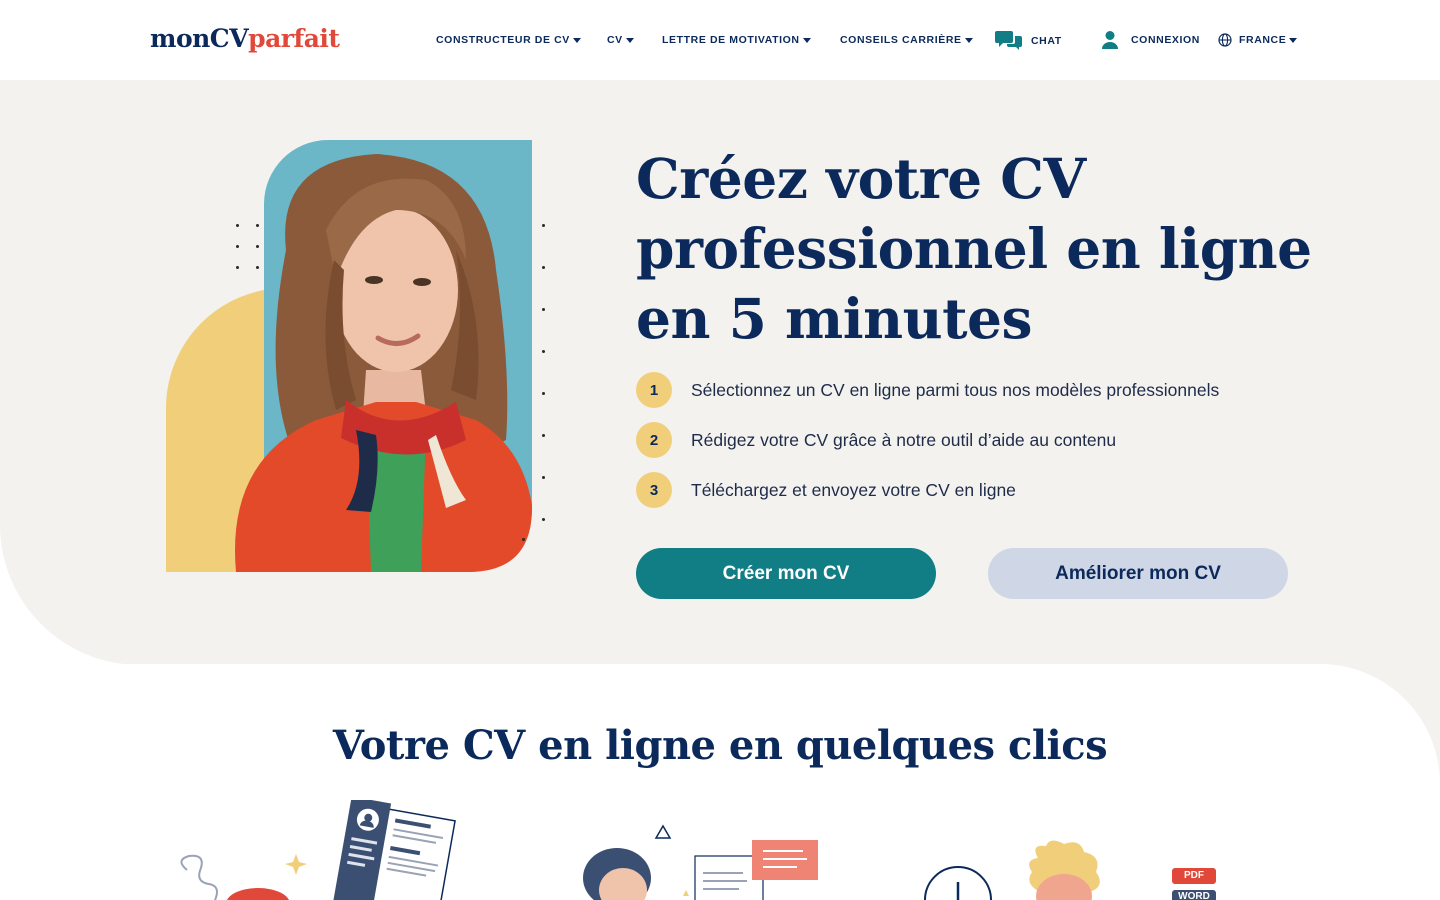 Image resolution: width=1440 pixels, height=900 pixels. I want to click on logo-part-moncv: monCV, so click(199, 38).